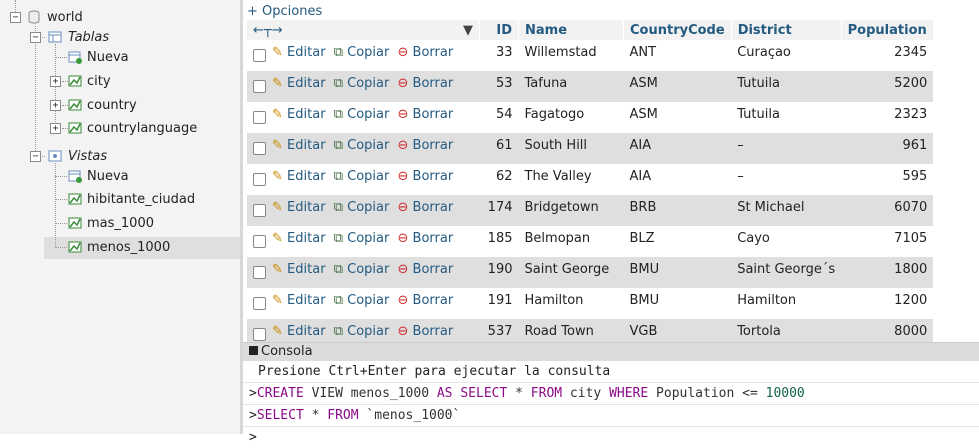 Image resolution: width=979 pixels, height=448 pixels. Describe the element at coordinates (571, 86) in the screenshot. I see `cell-name: Tafuna` at that location.